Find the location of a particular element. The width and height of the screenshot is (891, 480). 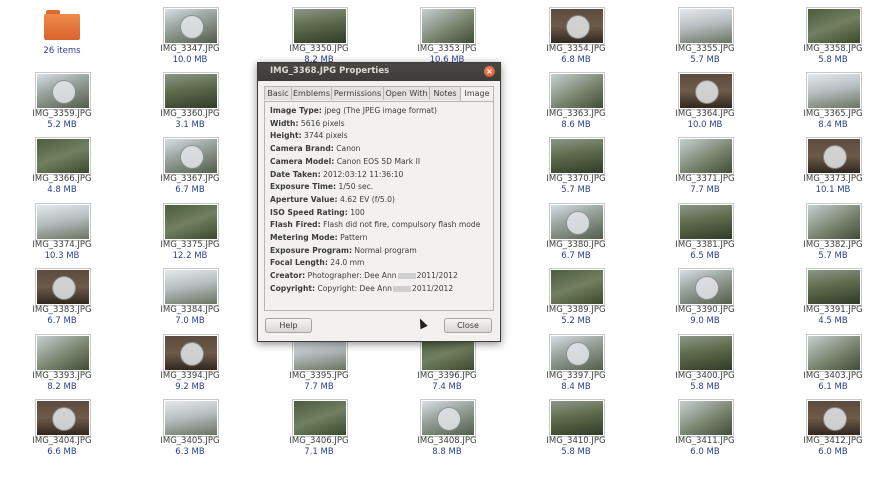

file-item: IMG_3358.JPG 5.8 MB is located at coordinates (833, 37).